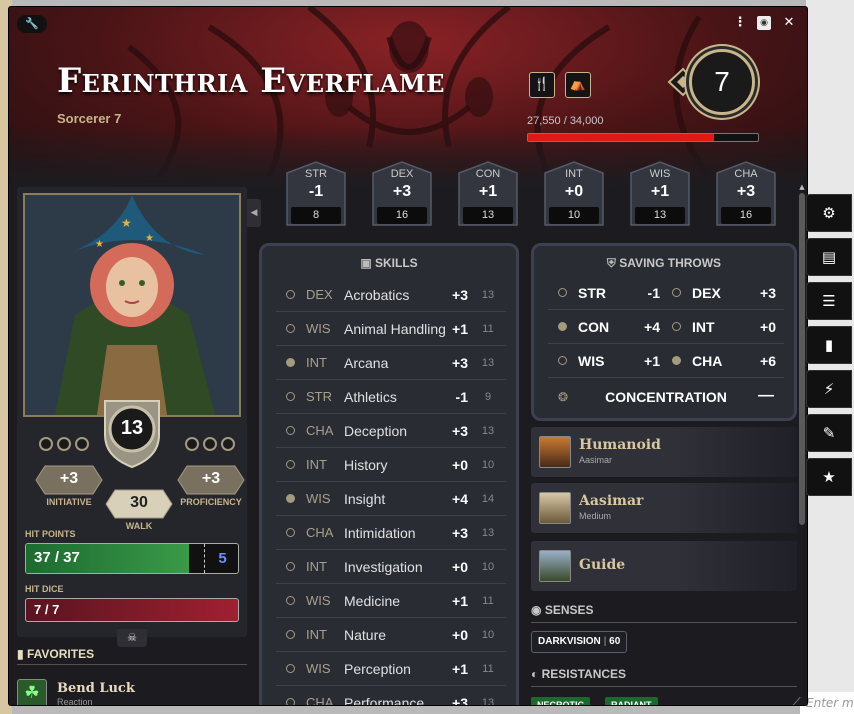  What do you see at coordinates (365, 635) in the screenshot?
I see `skill-name: Nature` at bounding box center [365, 635].